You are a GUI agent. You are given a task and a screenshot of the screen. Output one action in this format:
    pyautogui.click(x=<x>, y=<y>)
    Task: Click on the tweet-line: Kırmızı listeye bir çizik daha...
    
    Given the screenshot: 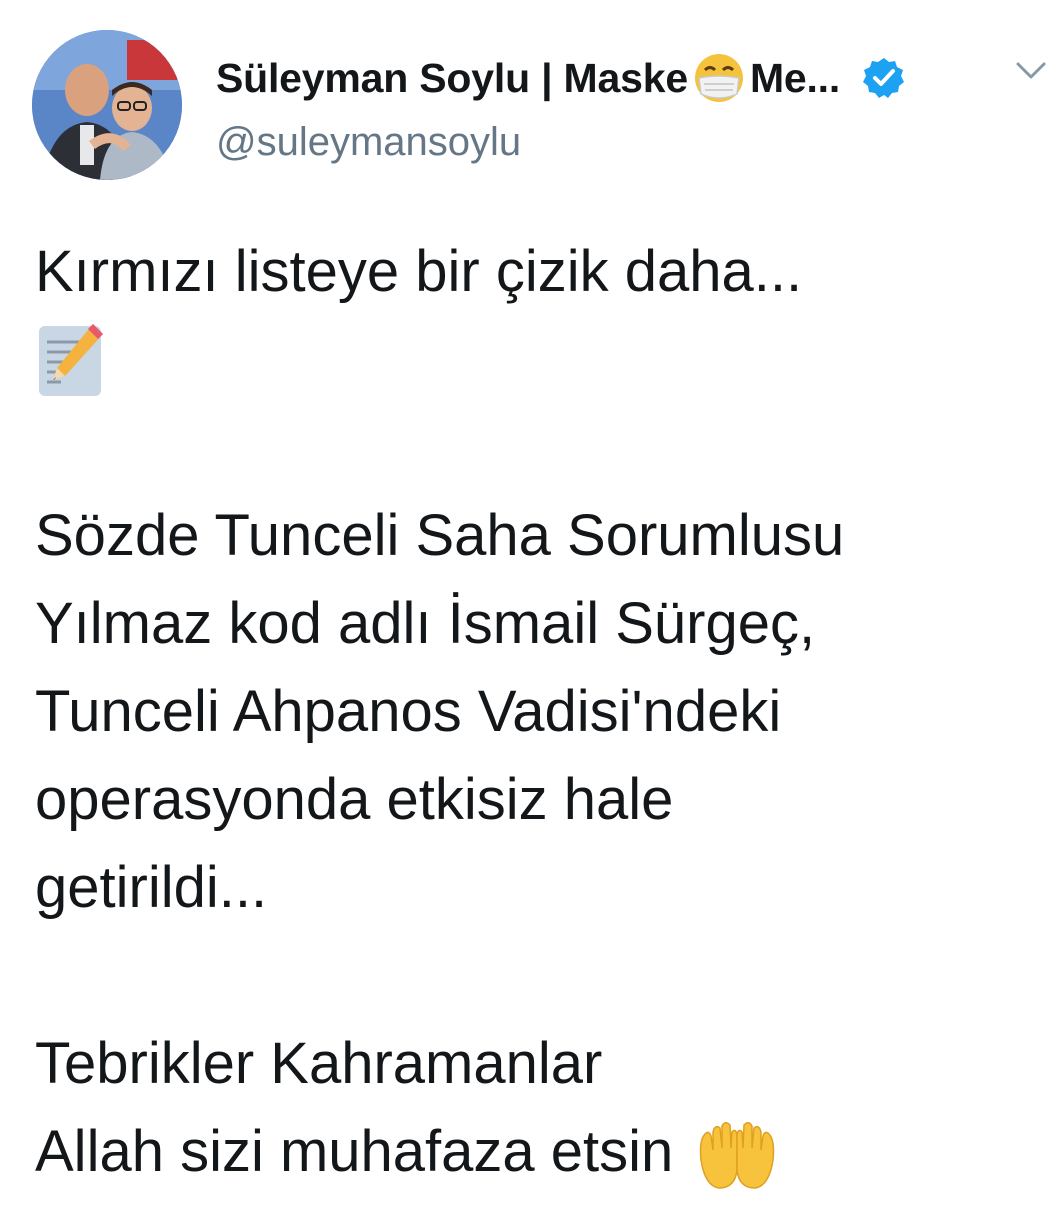 What is the action you would take?
    pyautogui.click(x=419, y=271)
    